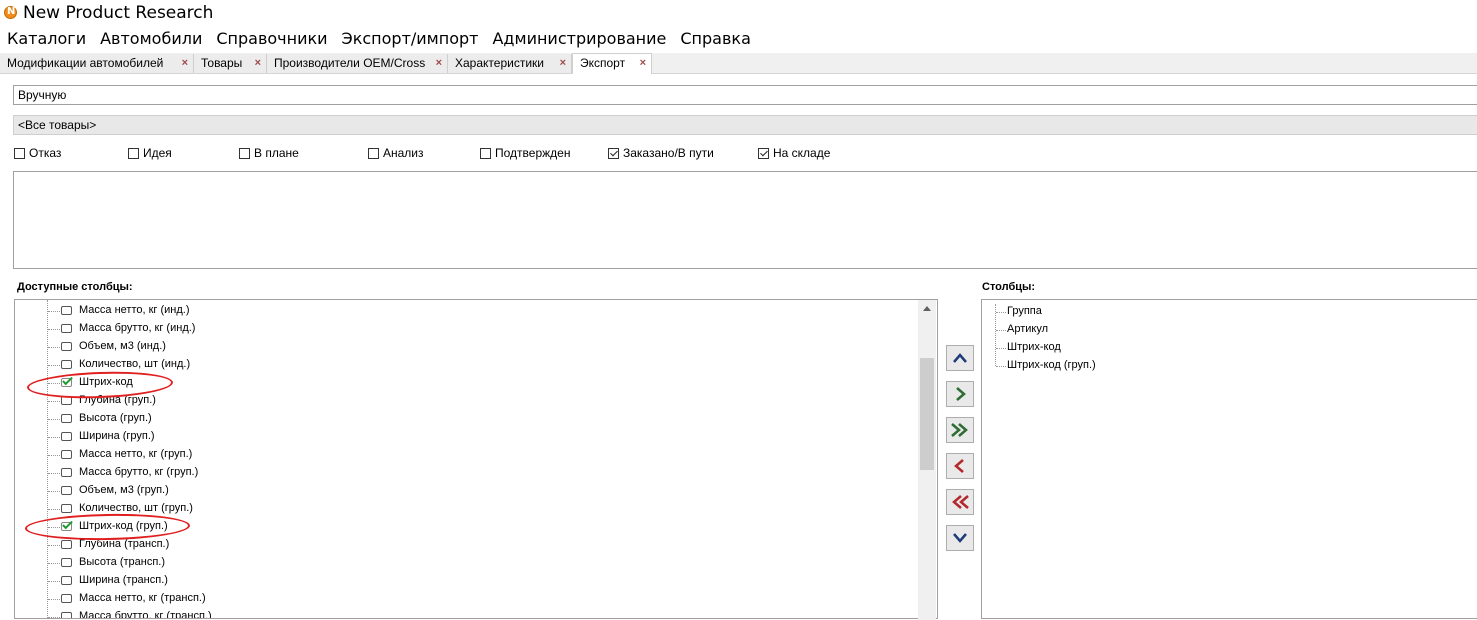 The width and height of the screenshot is (1477, 620). I want to click on menu-administration: Администрирование, so click(579, 39).